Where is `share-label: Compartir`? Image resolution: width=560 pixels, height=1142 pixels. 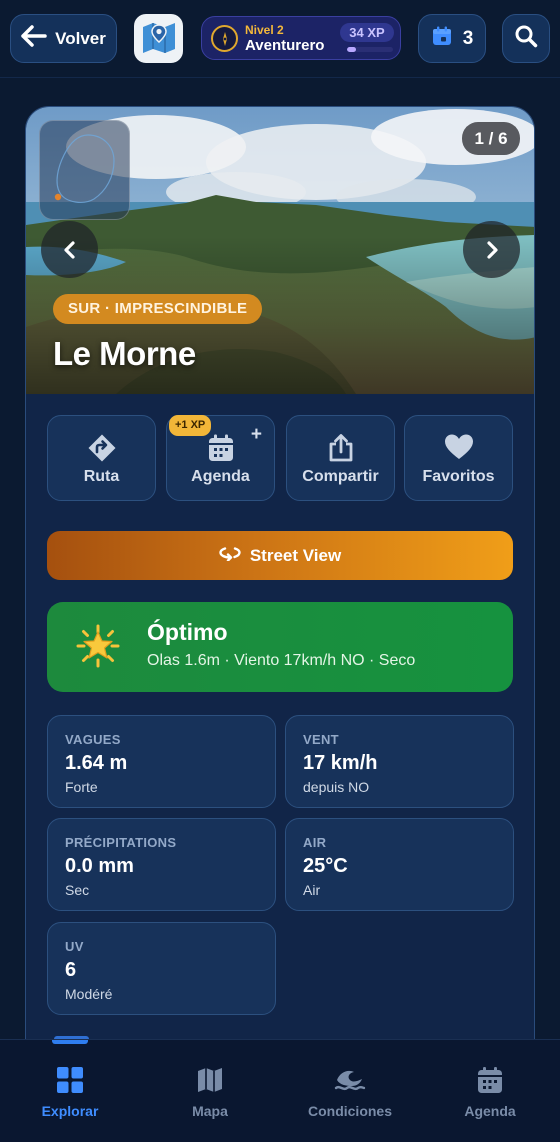
share-label: Compartir is located at coordinates (340, 476).